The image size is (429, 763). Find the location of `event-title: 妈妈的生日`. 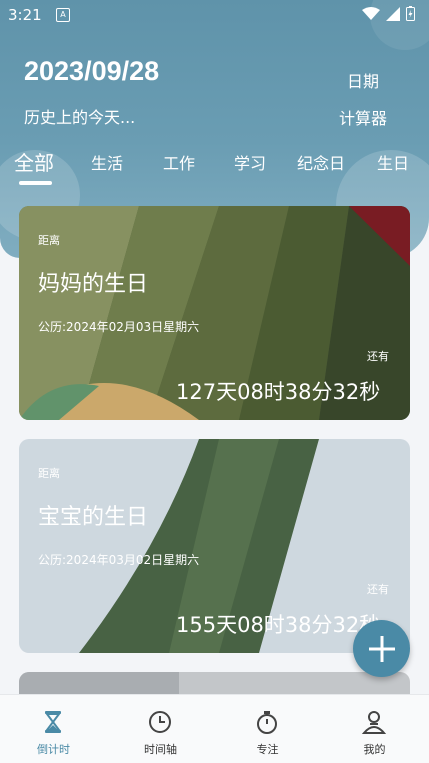

event-title: 妈妈的生日 is located at coordinates (93, 284).